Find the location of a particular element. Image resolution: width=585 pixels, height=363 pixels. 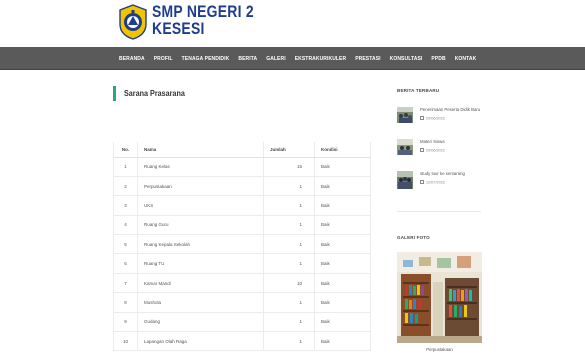

table-row: 5 Ruang Kepala Sekolah 1 Baik is located at coordinates (242, 244).